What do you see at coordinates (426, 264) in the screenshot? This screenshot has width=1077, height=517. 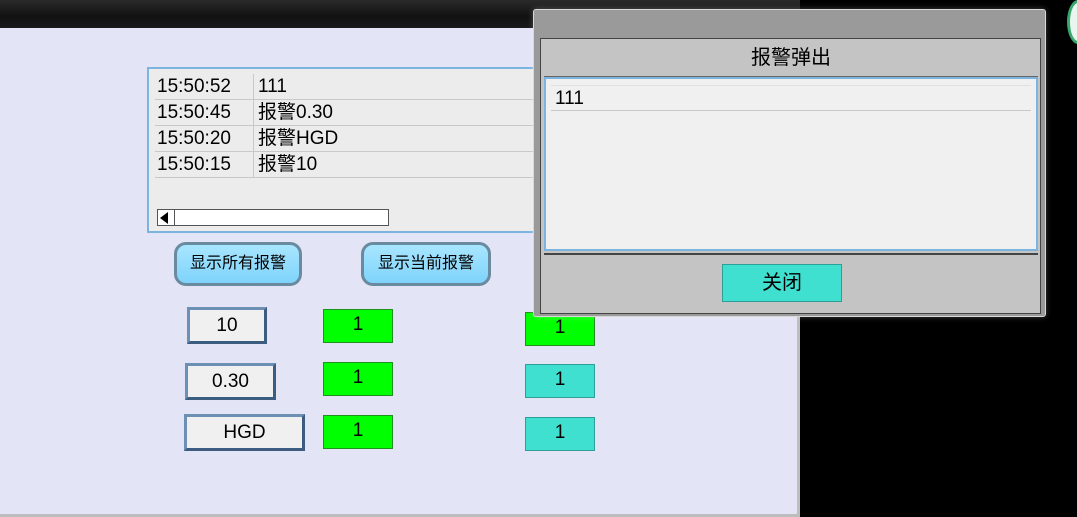 I see `show-current-alarms-button: 显示当前报警` at bounding box center [426, 264].